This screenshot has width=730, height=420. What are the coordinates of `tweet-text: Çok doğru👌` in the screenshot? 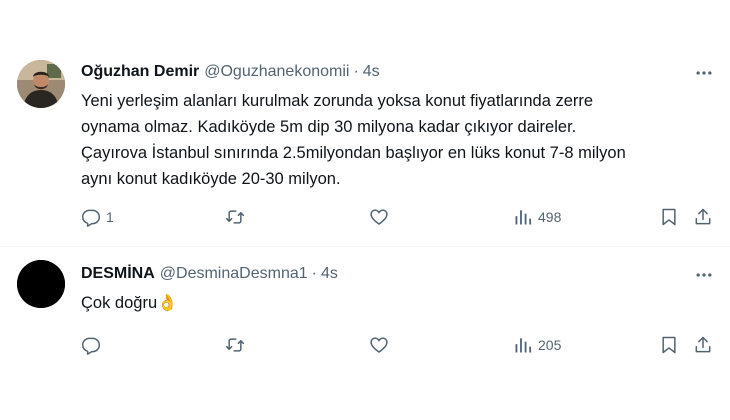 It's located at (396, 303).